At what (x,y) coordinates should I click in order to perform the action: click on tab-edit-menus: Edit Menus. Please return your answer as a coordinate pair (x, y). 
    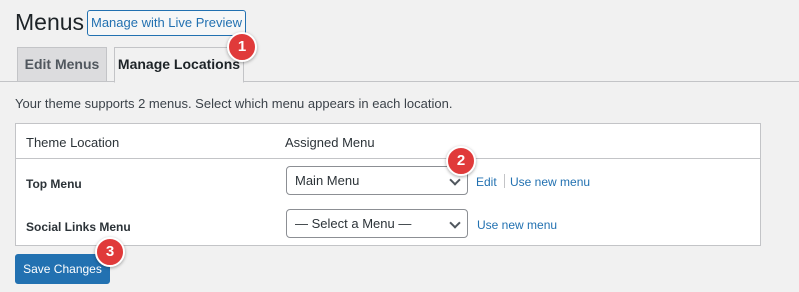
    Looking at the image, I should click on (62, 64).